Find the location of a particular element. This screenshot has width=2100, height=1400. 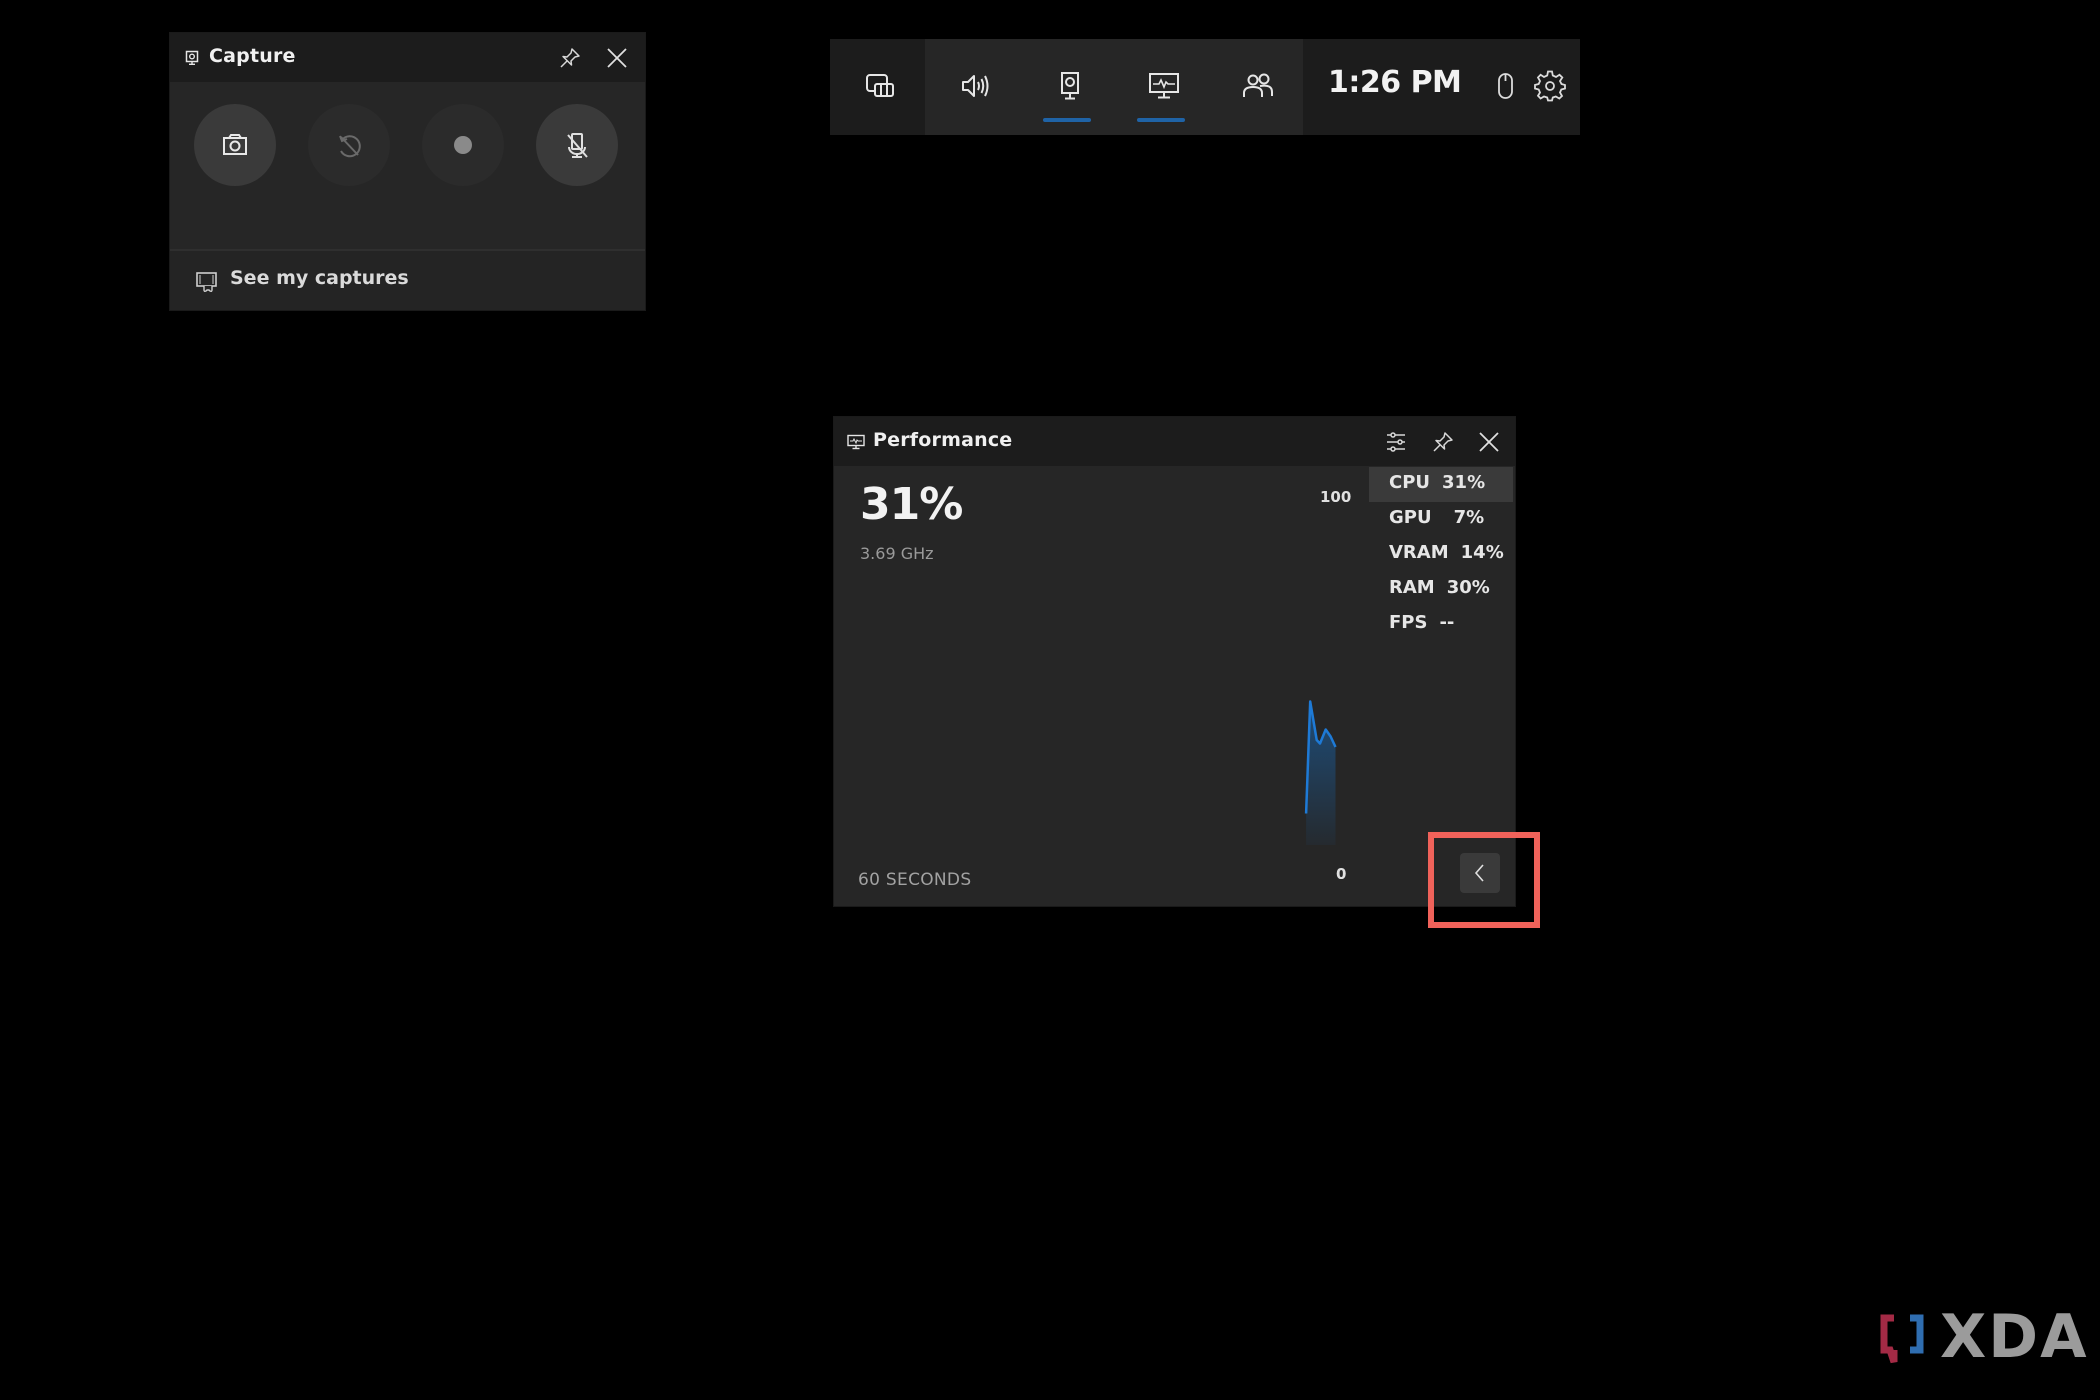

screenshot-button is located at coordinates (235, 145).